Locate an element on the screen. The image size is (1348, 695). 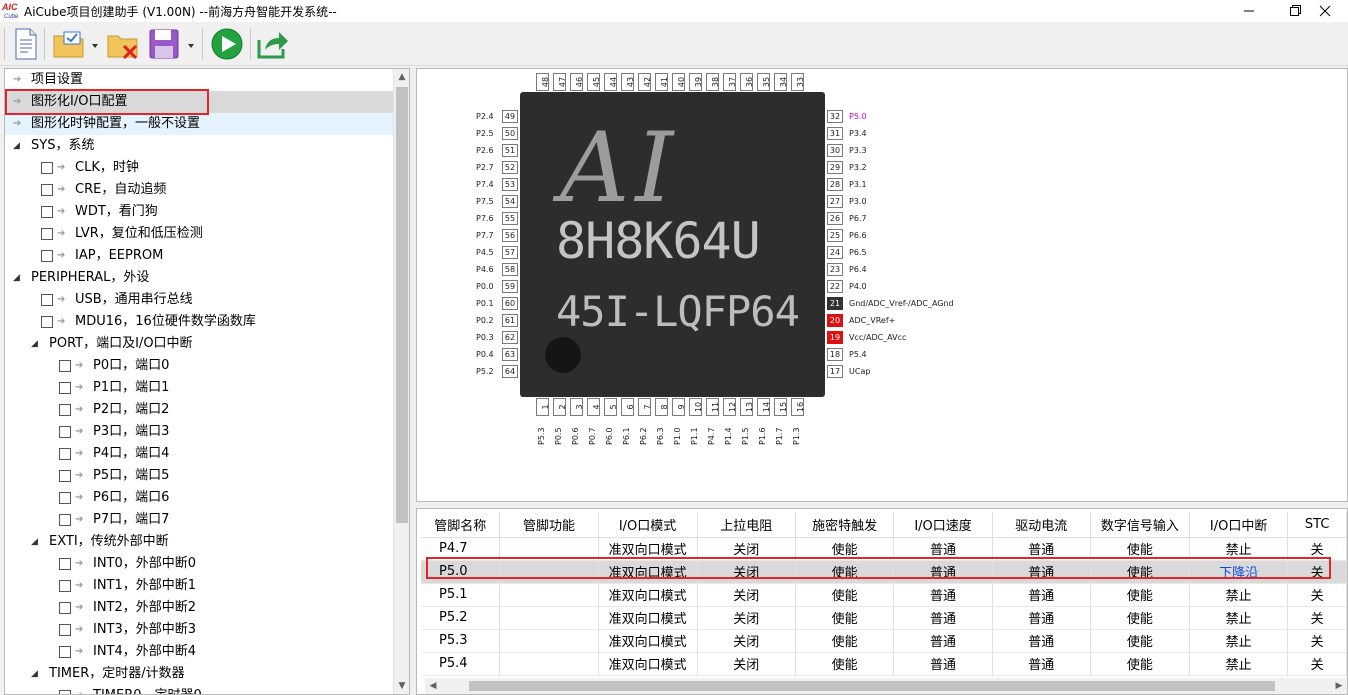
tree-item: ➔ P6口，端口6 is located at coordinates (199, 498).